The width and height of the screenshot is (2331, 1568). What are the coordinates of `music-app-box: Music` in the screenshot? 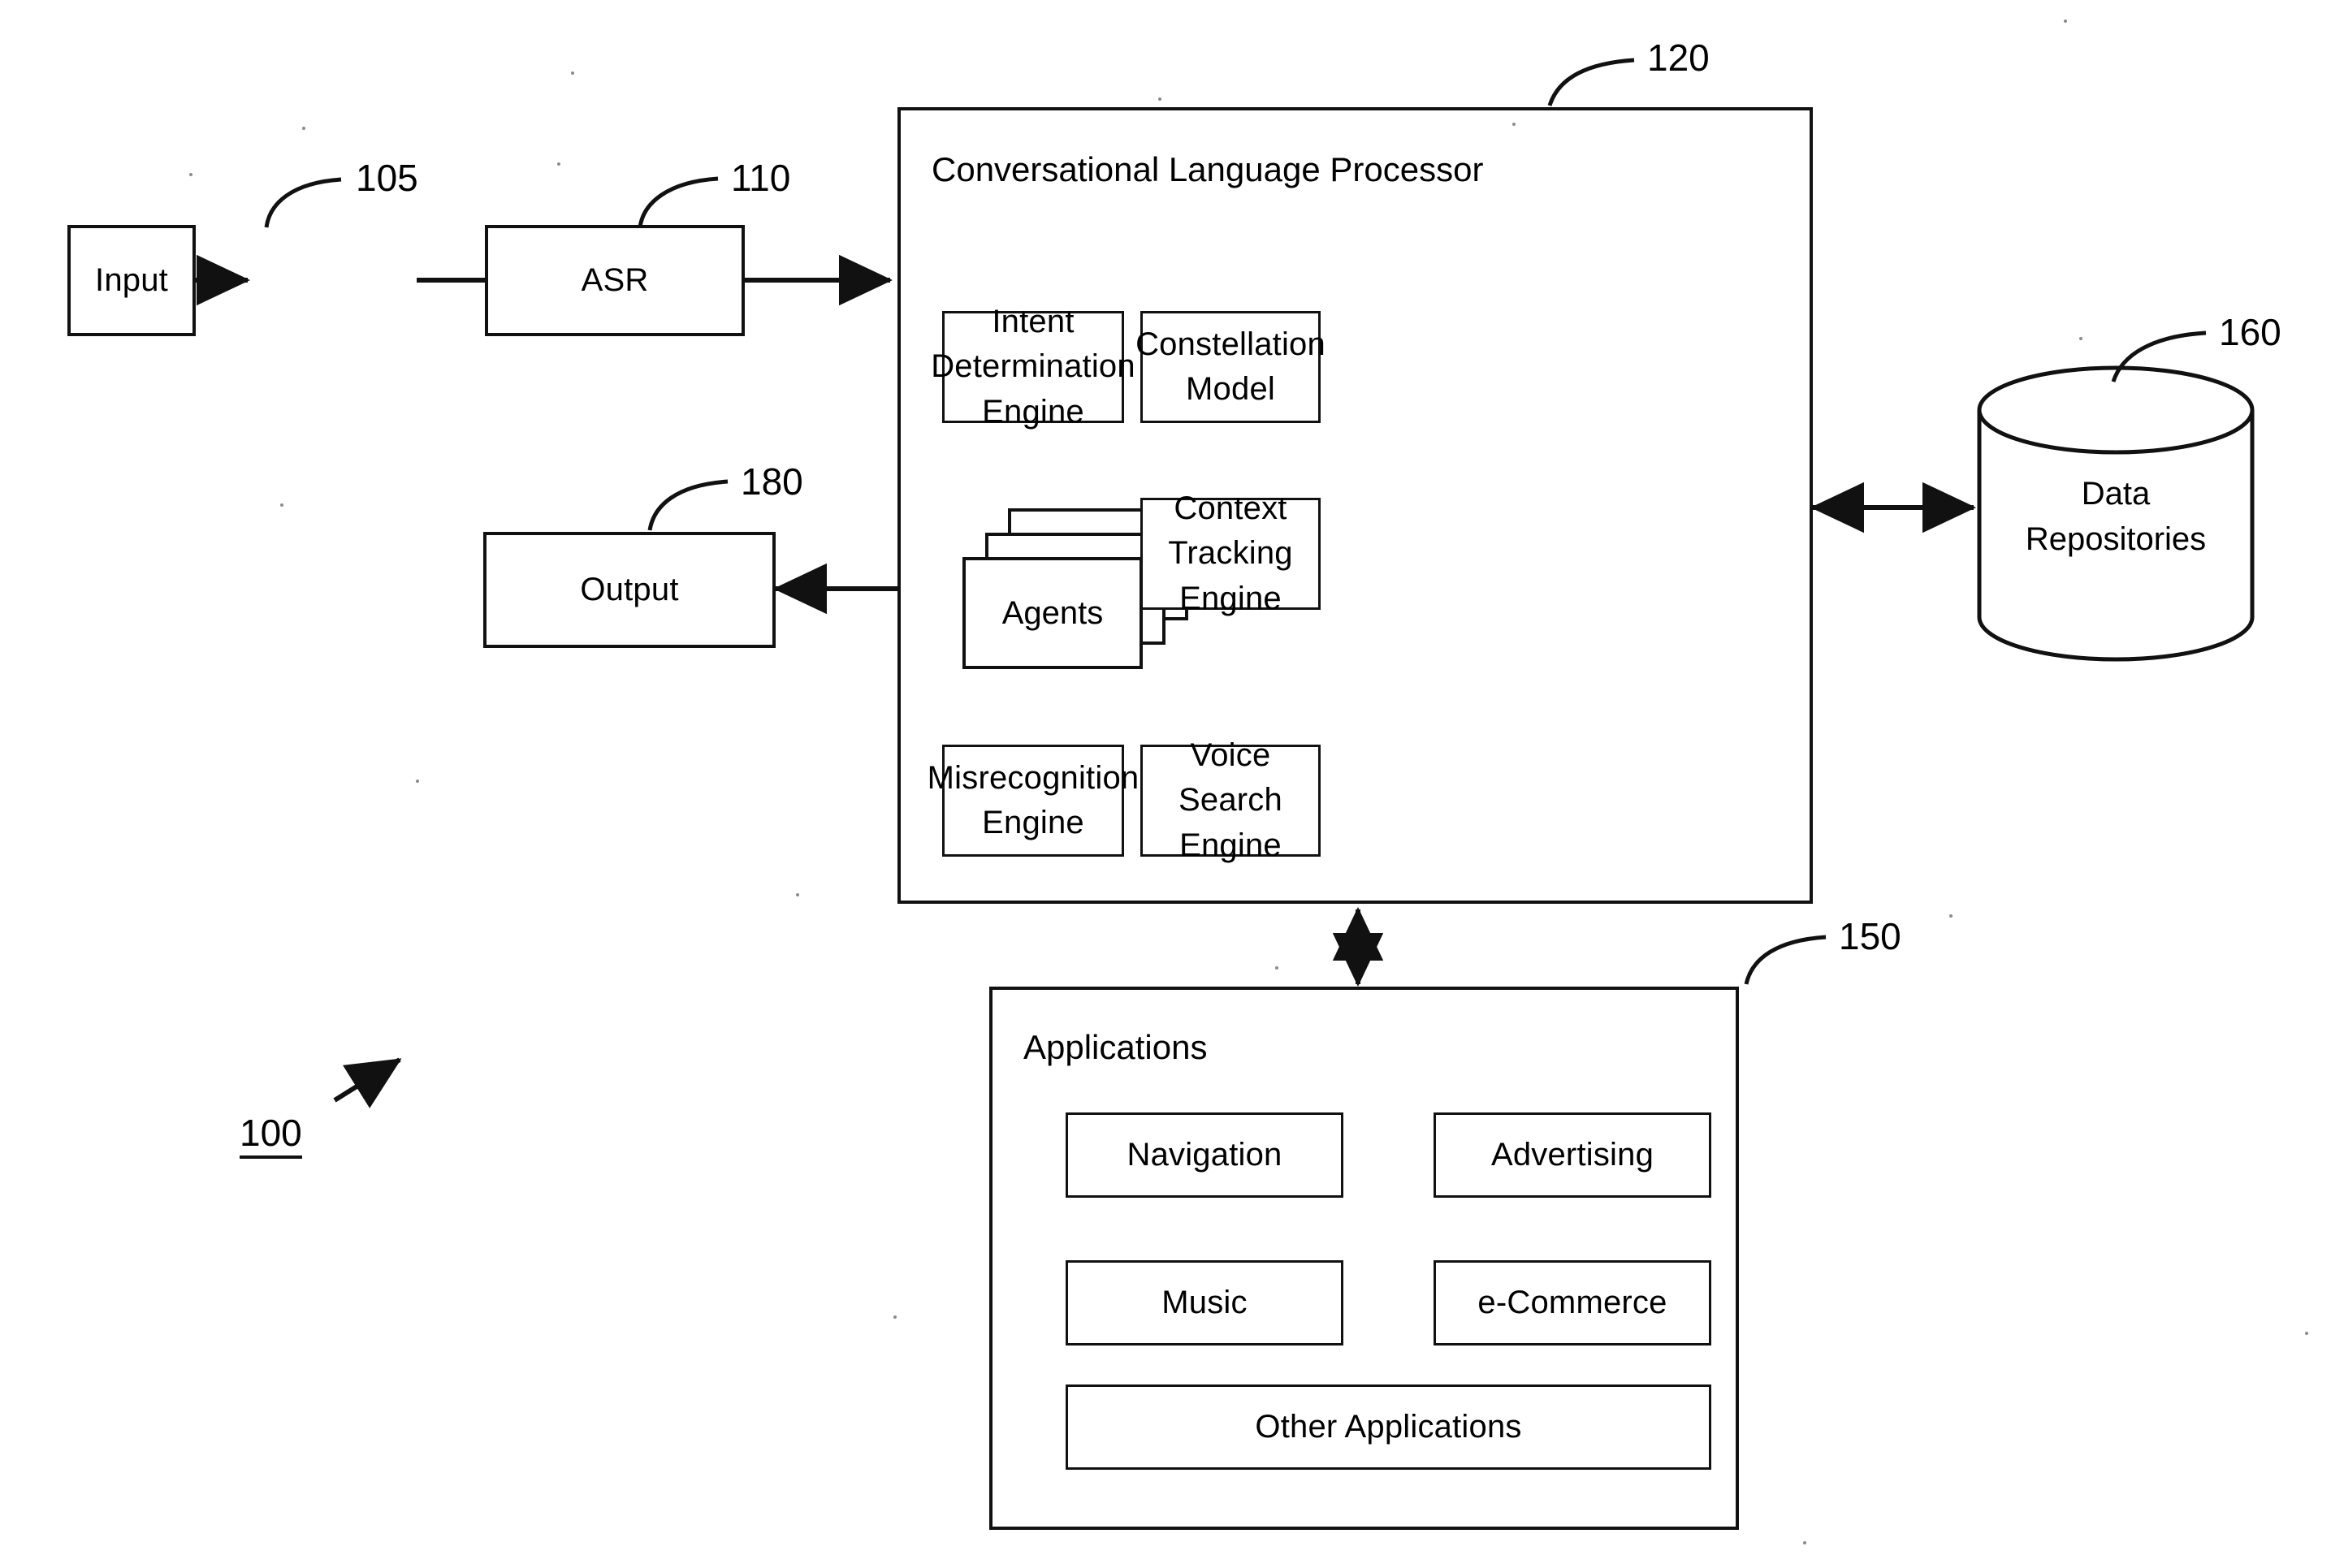 It's located at (1204, 1303).